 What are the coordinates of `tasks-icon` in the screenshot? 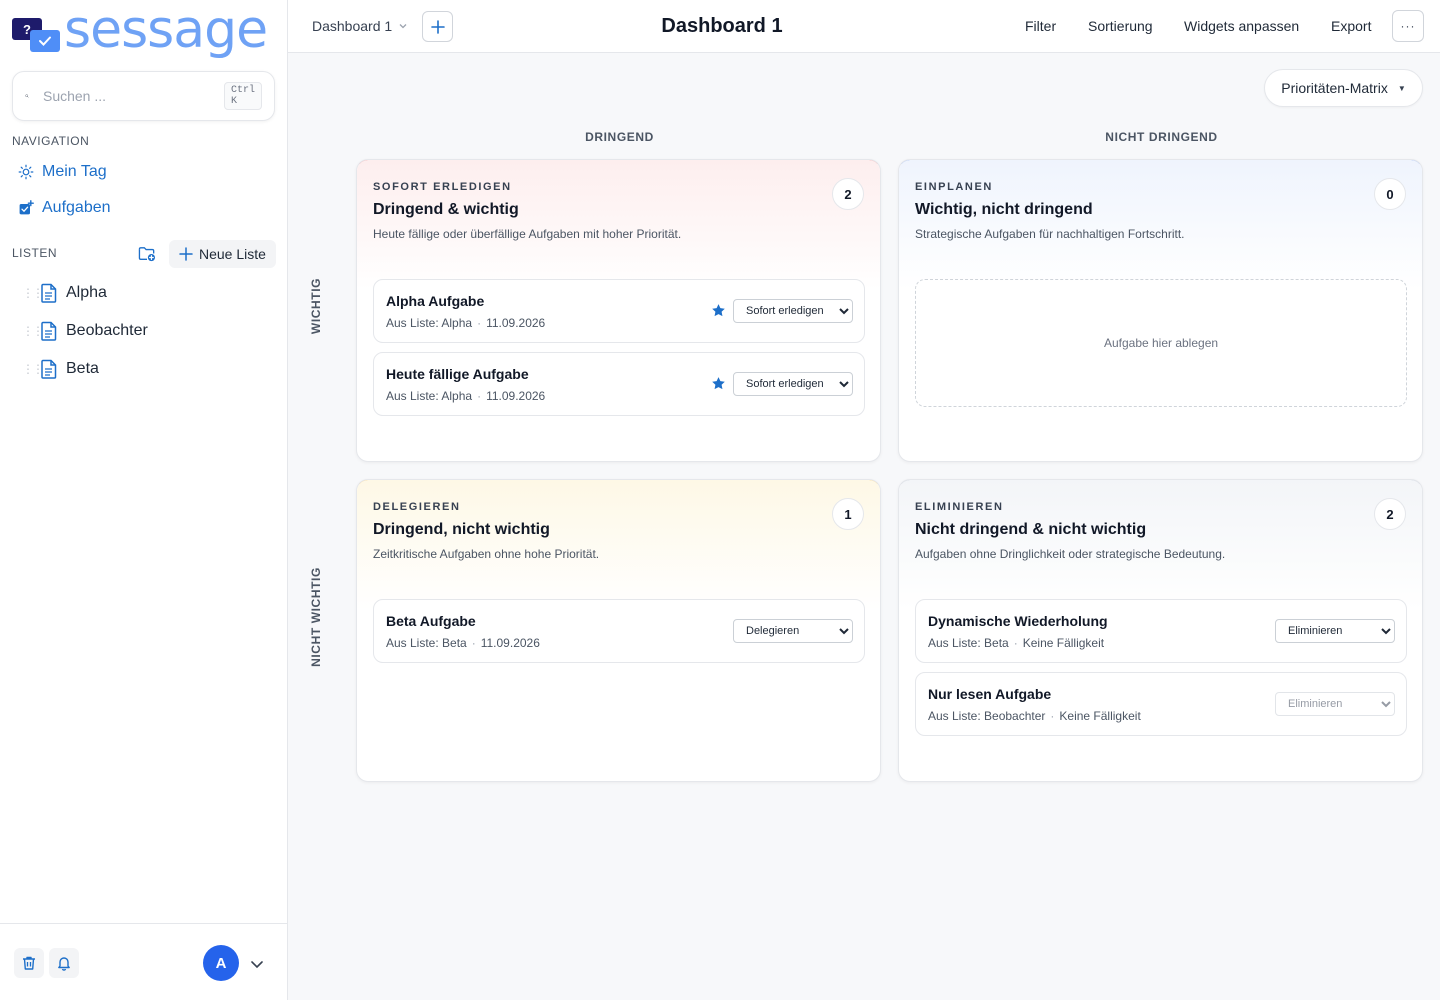 It's located at (26, 207).